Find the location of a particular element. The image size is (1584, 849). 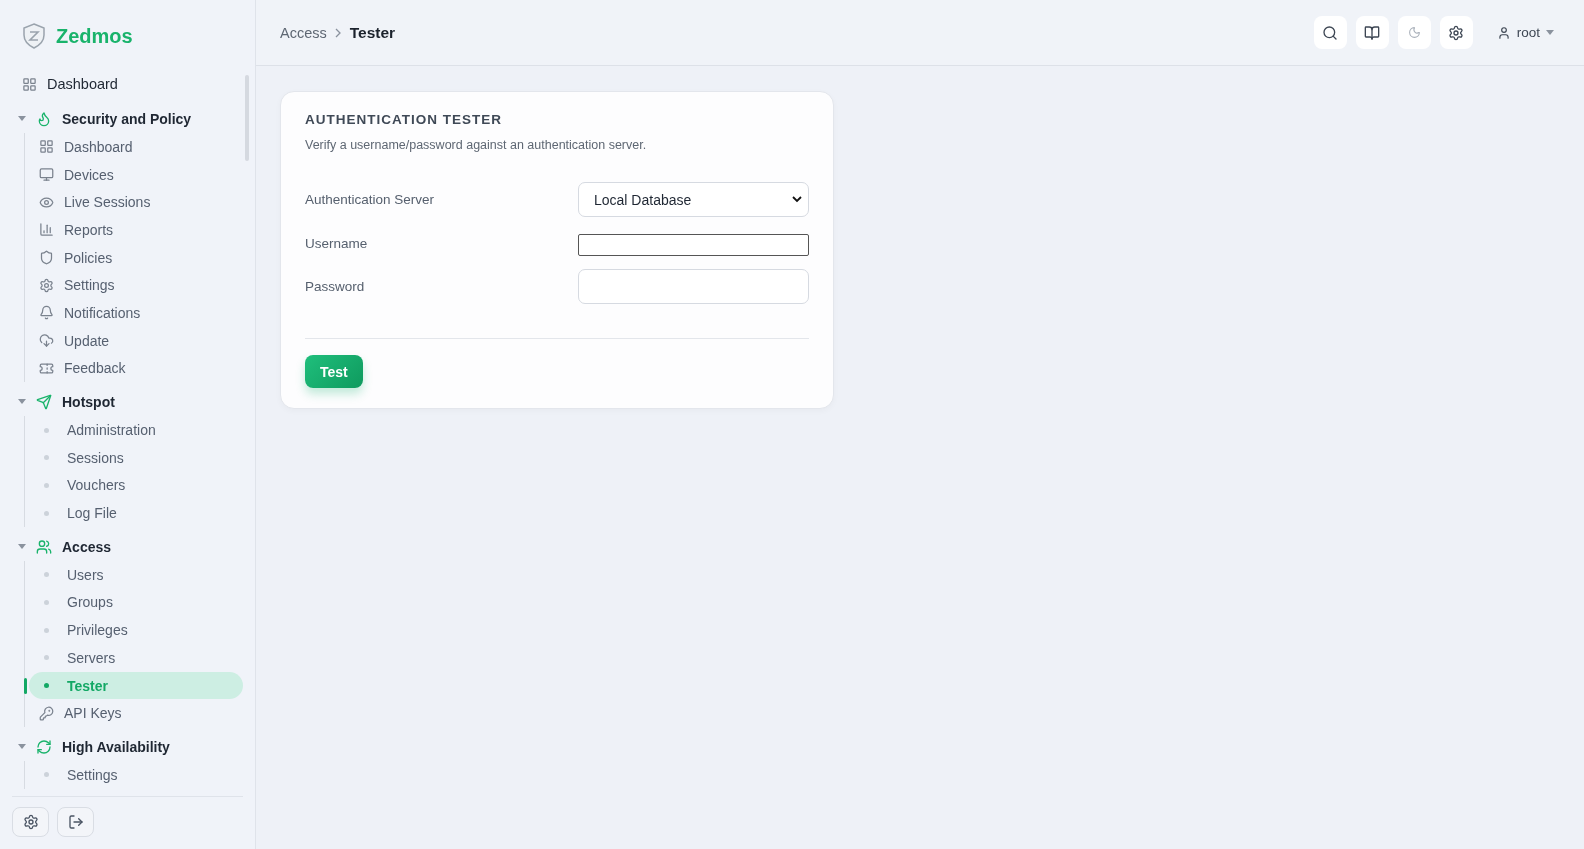

logout-button is located at coordinates (75, 822).